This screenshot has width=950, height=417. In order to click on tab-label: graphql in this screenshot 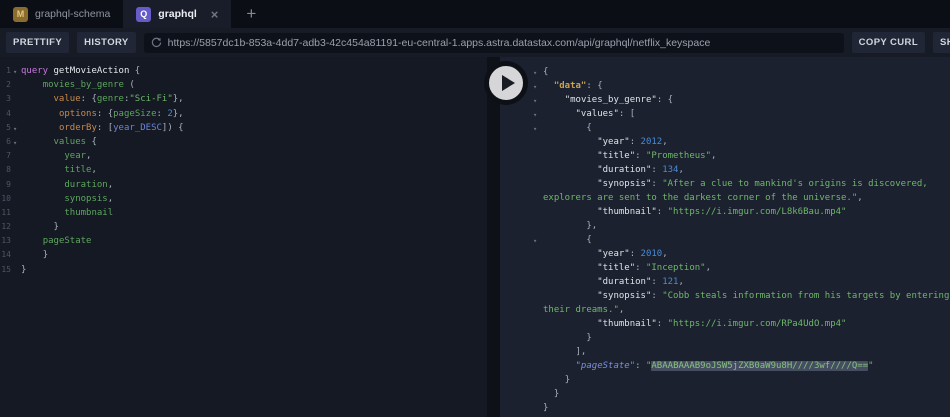, I will do `click(177, 14)`.